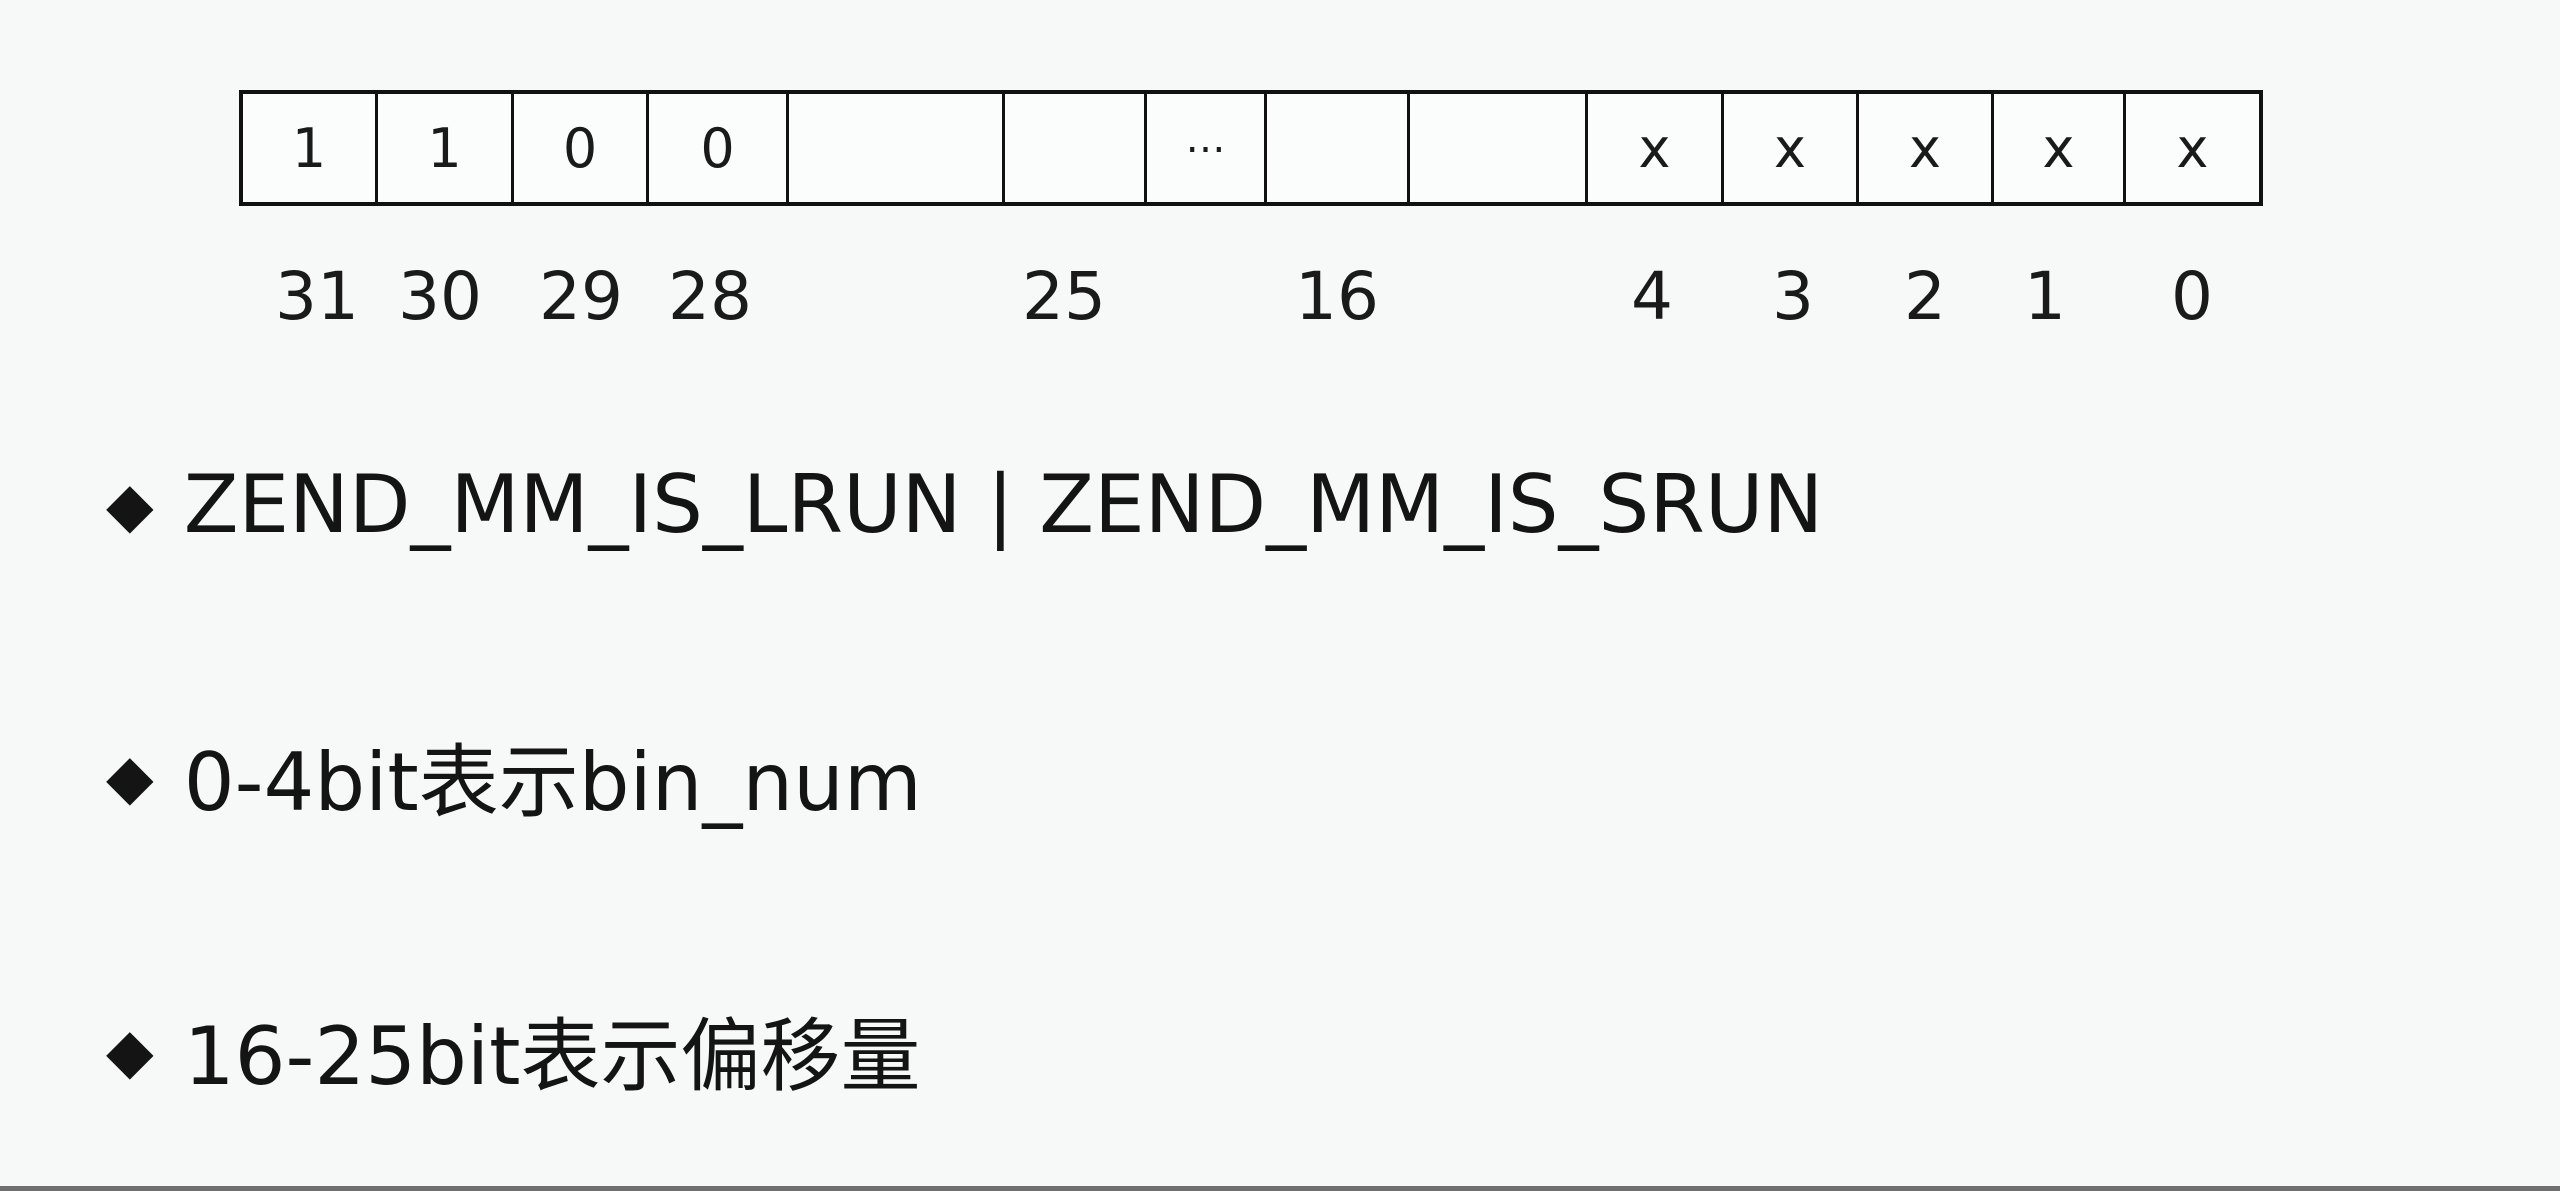 The image size is (2560, 1191). Describe the element at coordinates (1003, 504) in the screenshot. I see `bullet-text: ZEND_MM_IS_LRUN | ZEND_MM_IS_SRUN` at that location.